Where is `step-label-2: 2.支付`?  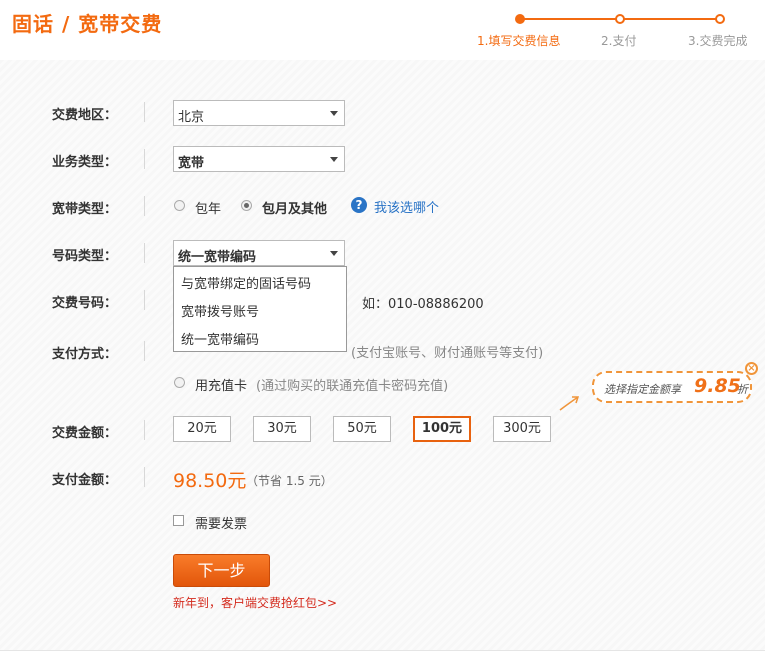 step-label-2: 2.支付 is located at coordinates (619, 41).